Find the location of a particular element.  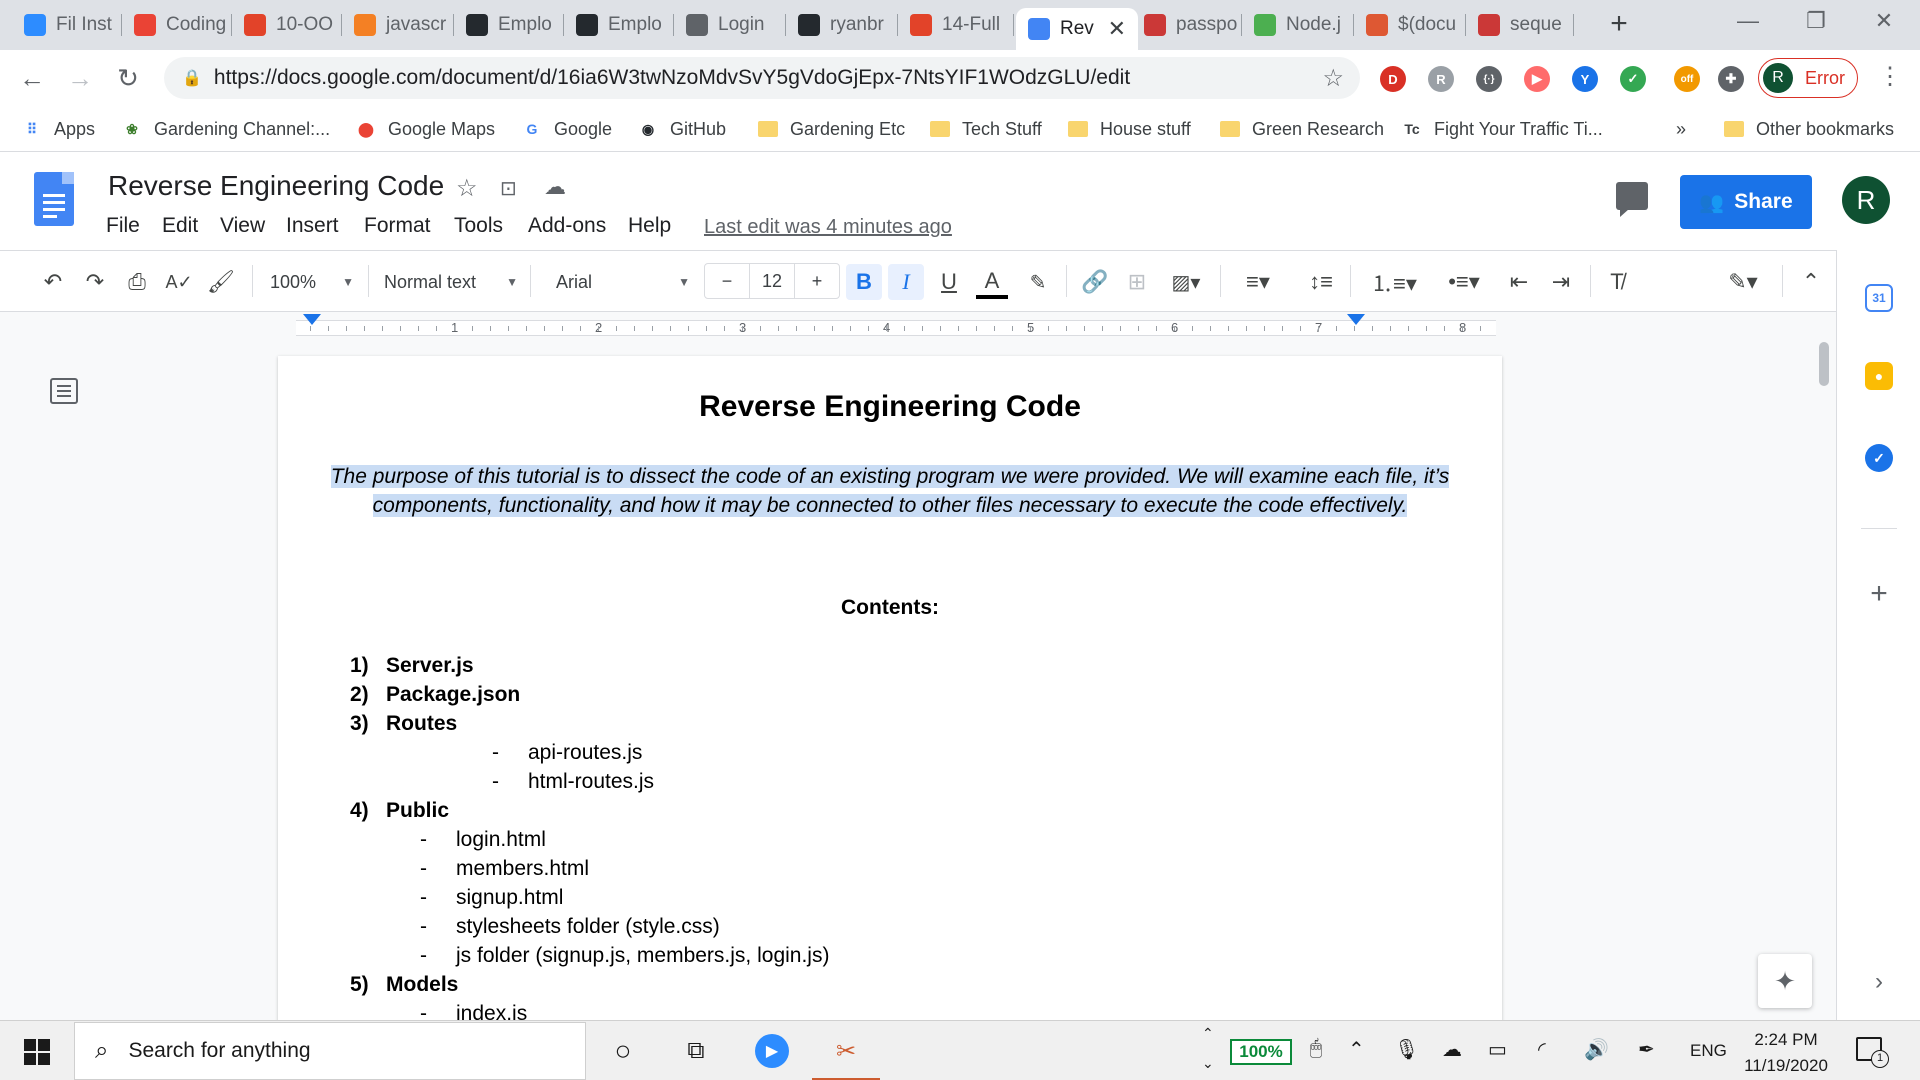

close-tab-icon: ✕ is located at coordinates (1117, 29).